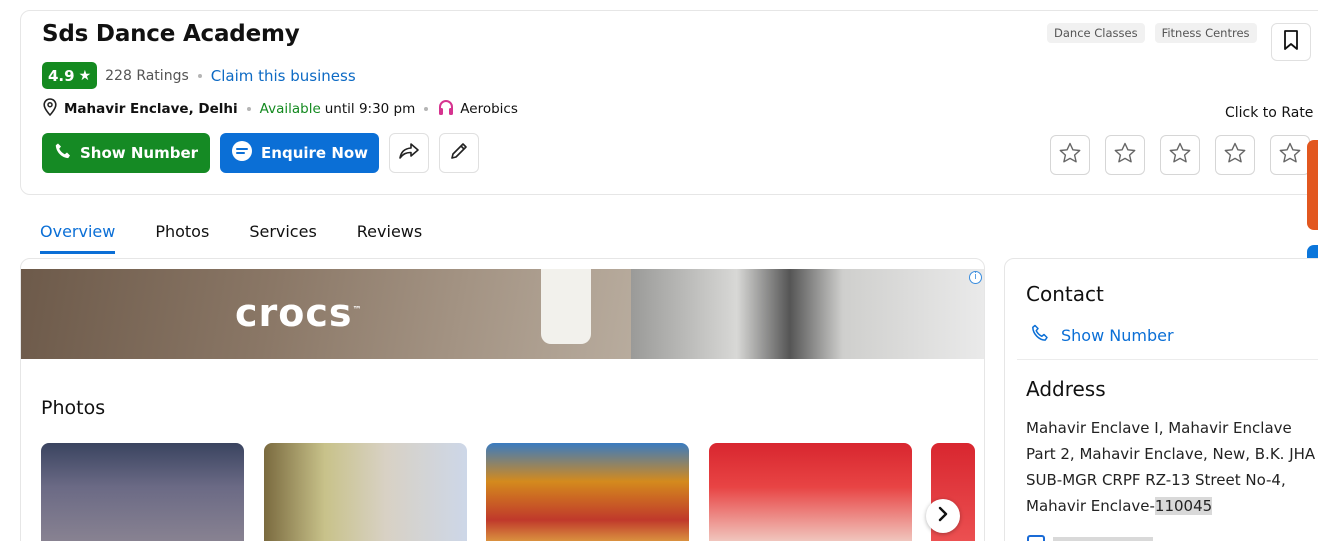 Image resolution: width=1318 pixels, height=541 pixels. I want to click on tab-photos: Photos, so click(182, 238).